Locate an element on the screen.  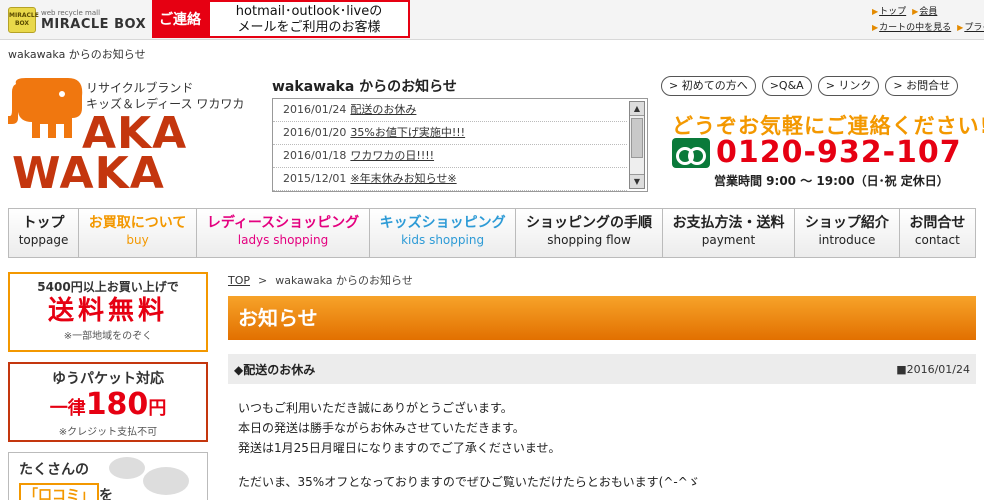
elephant-icon is located at coordinates (45, 108).